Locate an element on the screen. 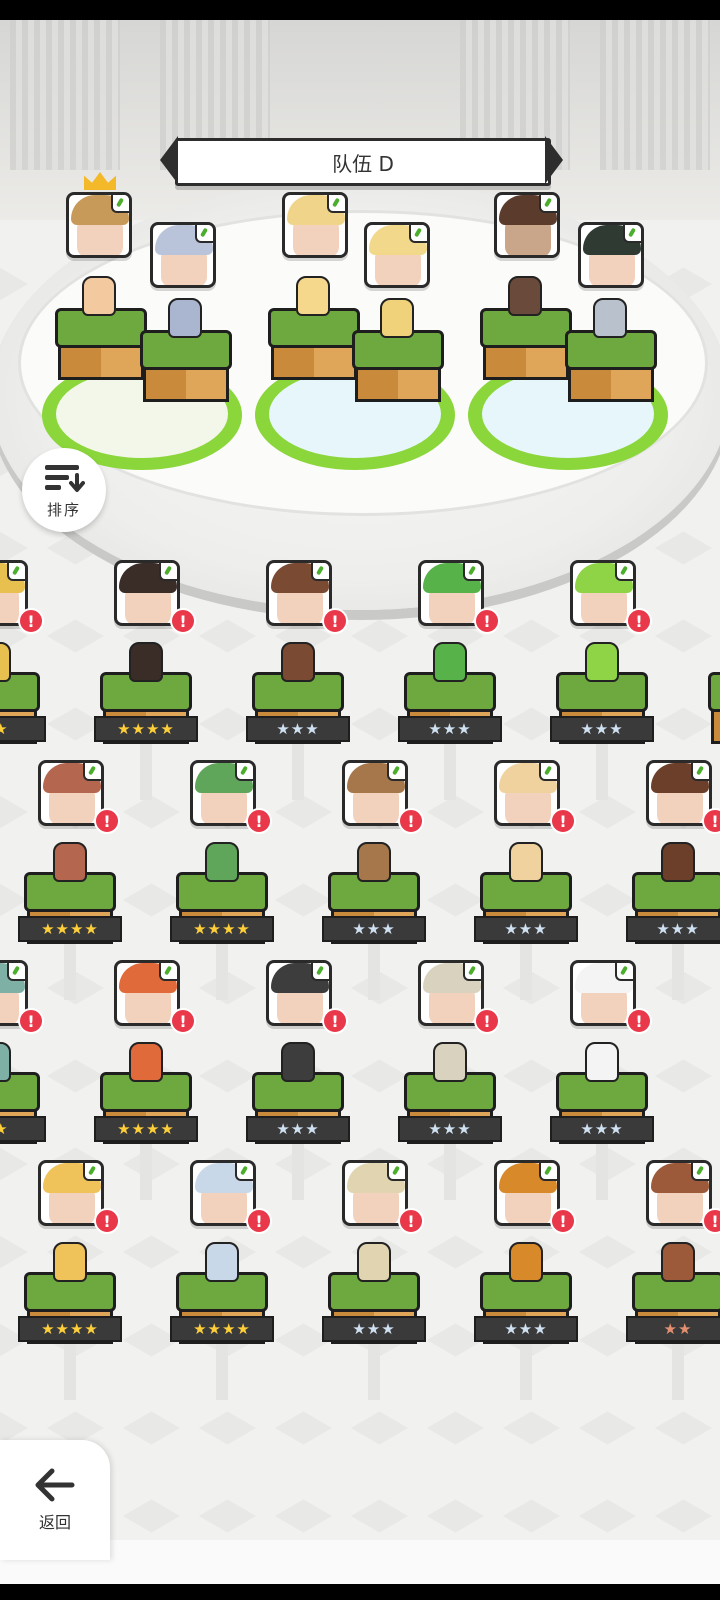  sort-icon is located at coordinates (65, 478).